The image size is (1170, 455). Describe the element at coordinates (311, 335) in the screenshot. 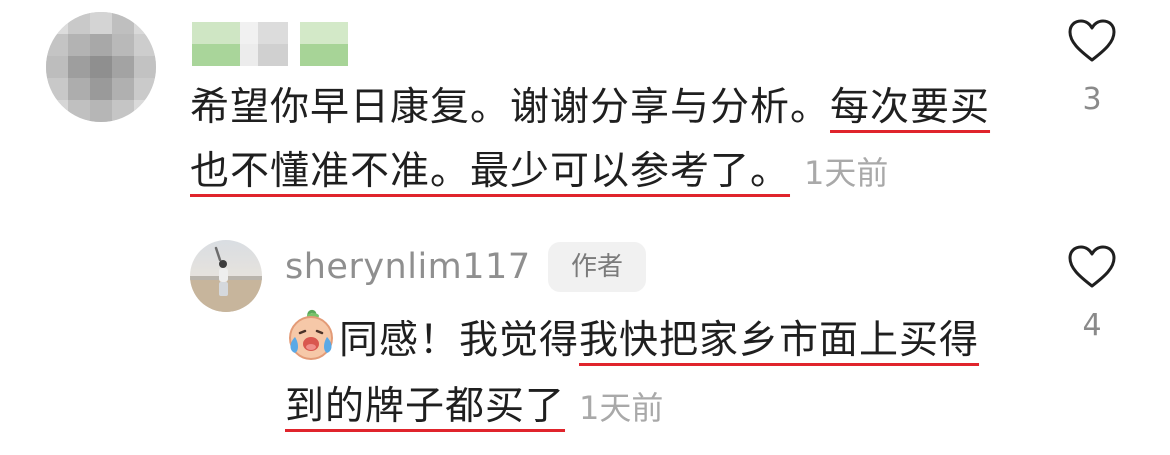

I see `crying-face-emoji` at that location.